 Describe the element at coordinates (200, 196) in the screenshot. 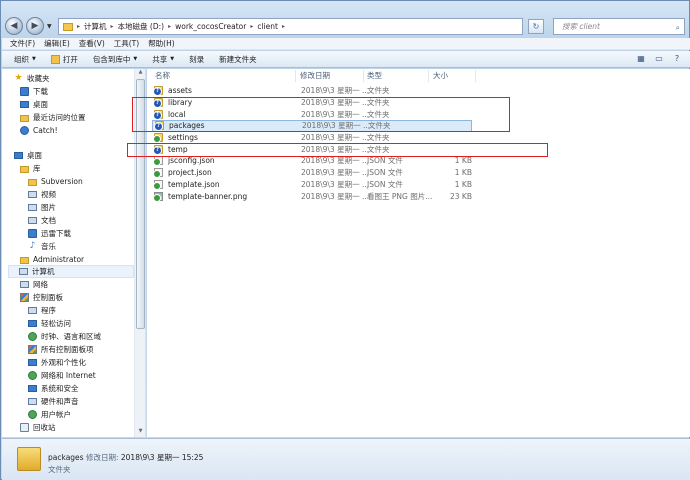

I see `file-name-cell: template-banner.png` at that location.